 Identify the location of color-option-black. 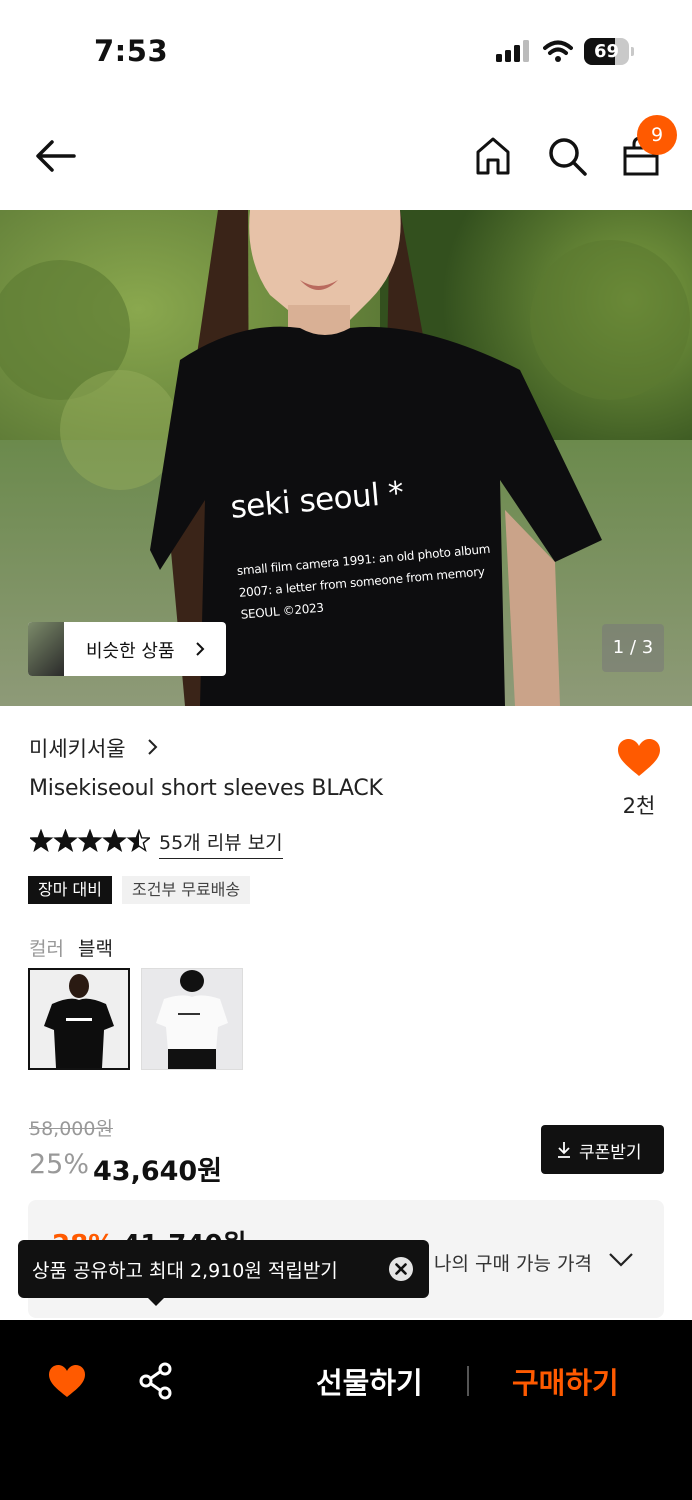
(79, 1019).